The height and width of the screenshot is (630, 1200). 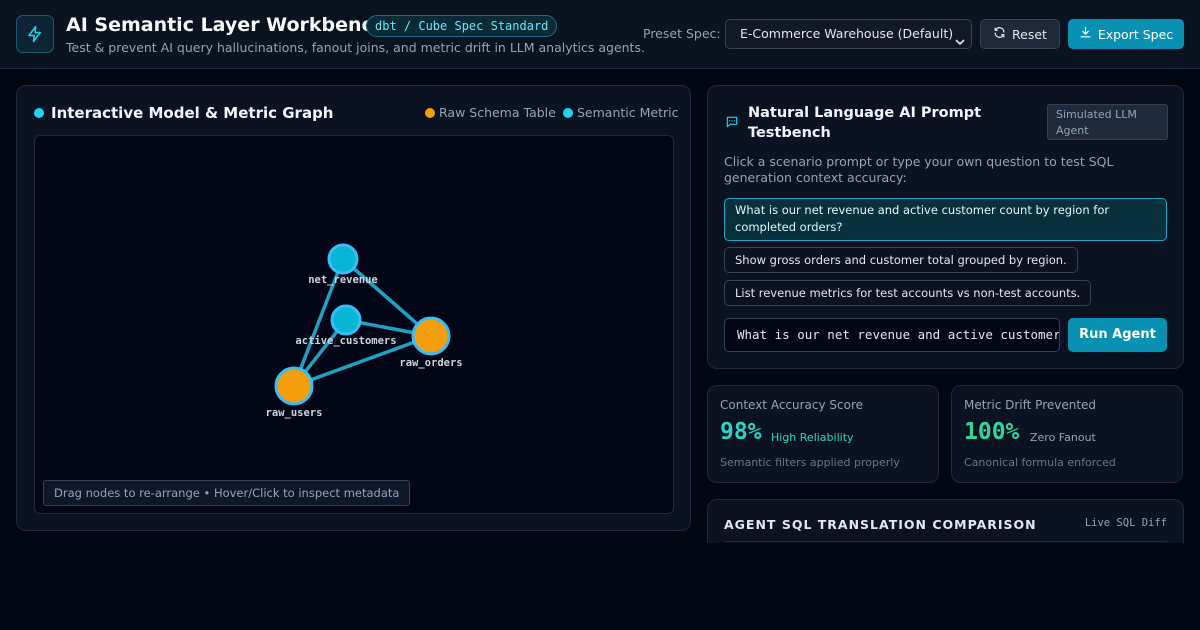 What do you see at coordinates (1107, 122) in the screenshot?
I see `simulated-agent-badge: Simulated LLM Agent` at bounding box center [1107, 122].